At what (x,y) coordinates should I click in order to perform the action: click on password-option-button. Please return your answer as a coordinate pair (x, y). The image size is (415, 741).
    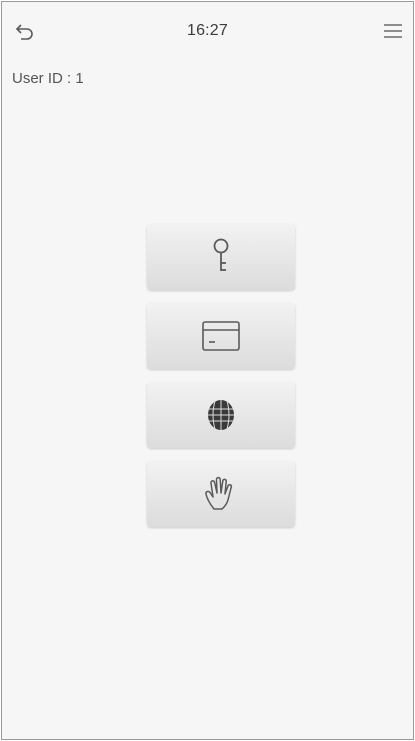
    Looking at the image, I should click on (221, 257).